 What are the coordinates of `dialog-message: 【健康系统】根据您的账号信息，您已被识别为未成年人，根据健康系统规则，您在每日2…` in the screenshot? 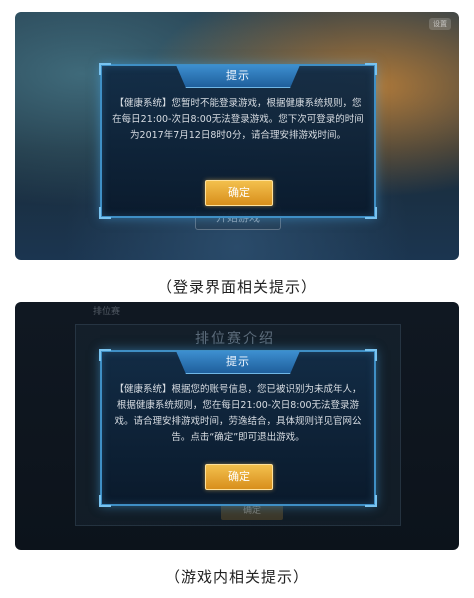 It's located at (238, 413).